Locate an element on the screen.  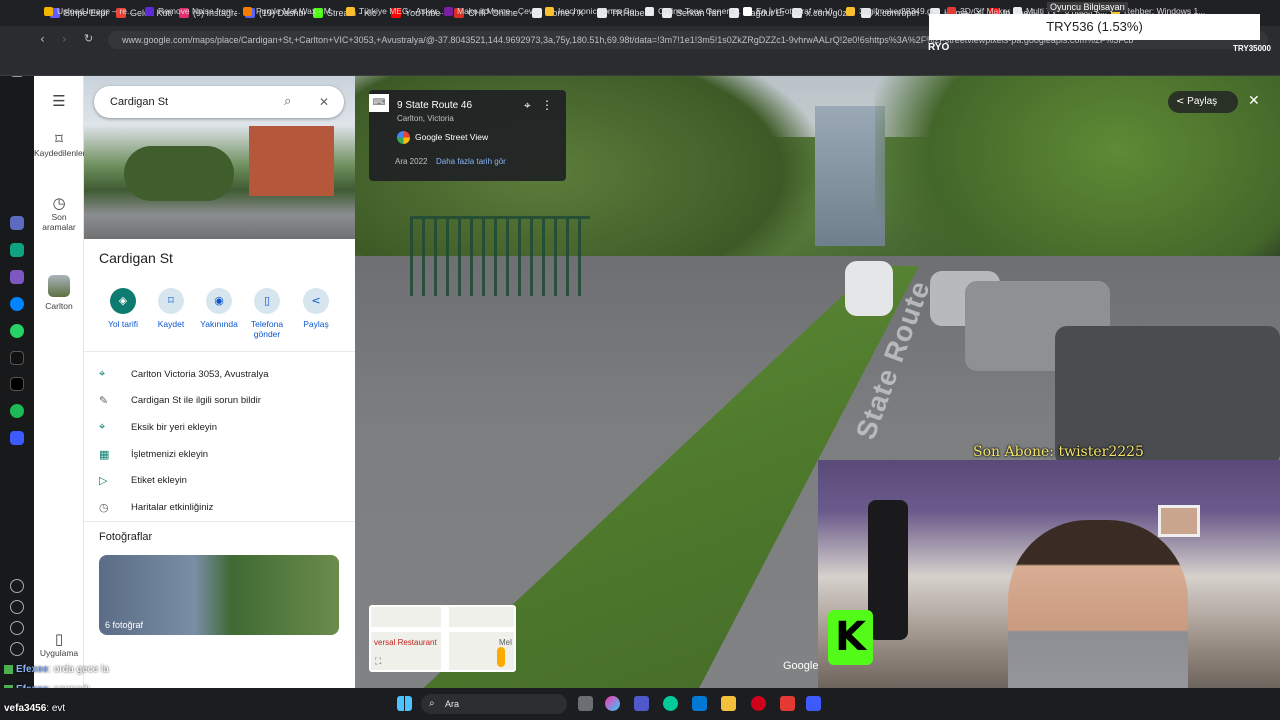
save-button: ⌑ Kaydet is located at coordinates (171, 308).